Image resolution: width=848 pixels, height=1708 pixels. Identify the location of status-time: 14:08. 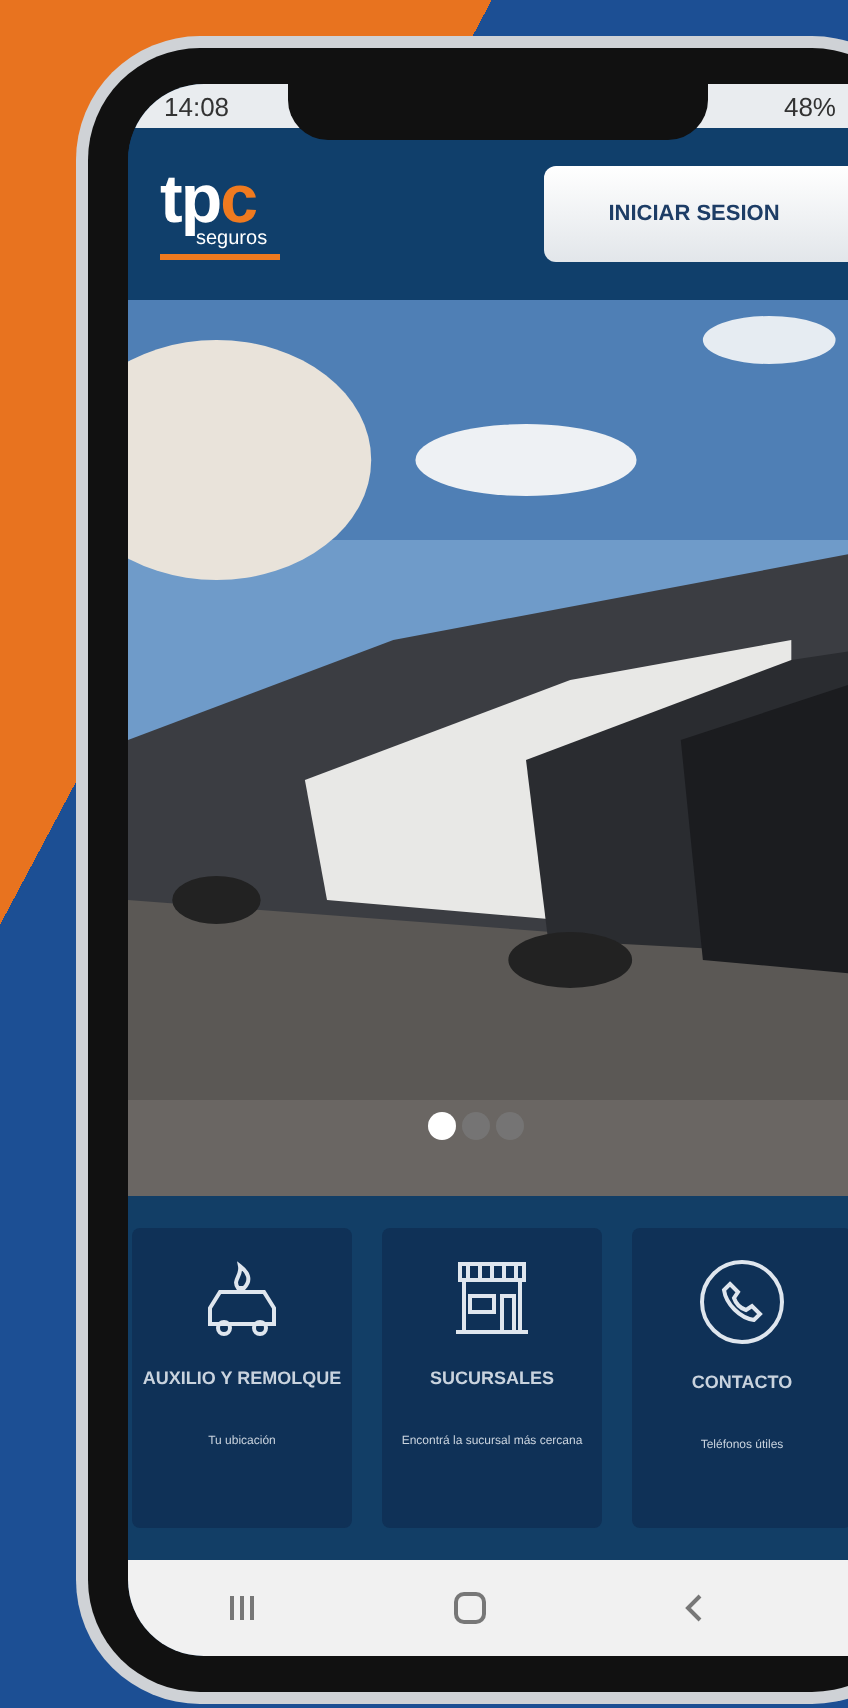
(197, 106).